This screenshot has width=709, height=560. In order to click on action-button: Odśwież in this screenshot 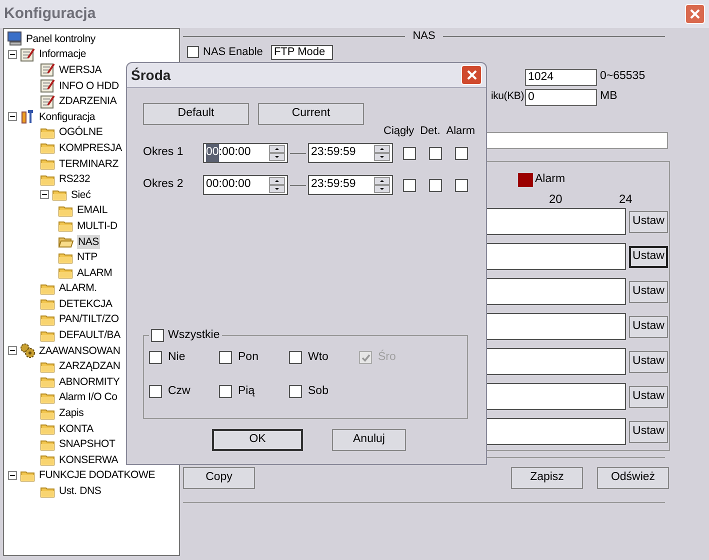, I will do `click(633, 478)`.